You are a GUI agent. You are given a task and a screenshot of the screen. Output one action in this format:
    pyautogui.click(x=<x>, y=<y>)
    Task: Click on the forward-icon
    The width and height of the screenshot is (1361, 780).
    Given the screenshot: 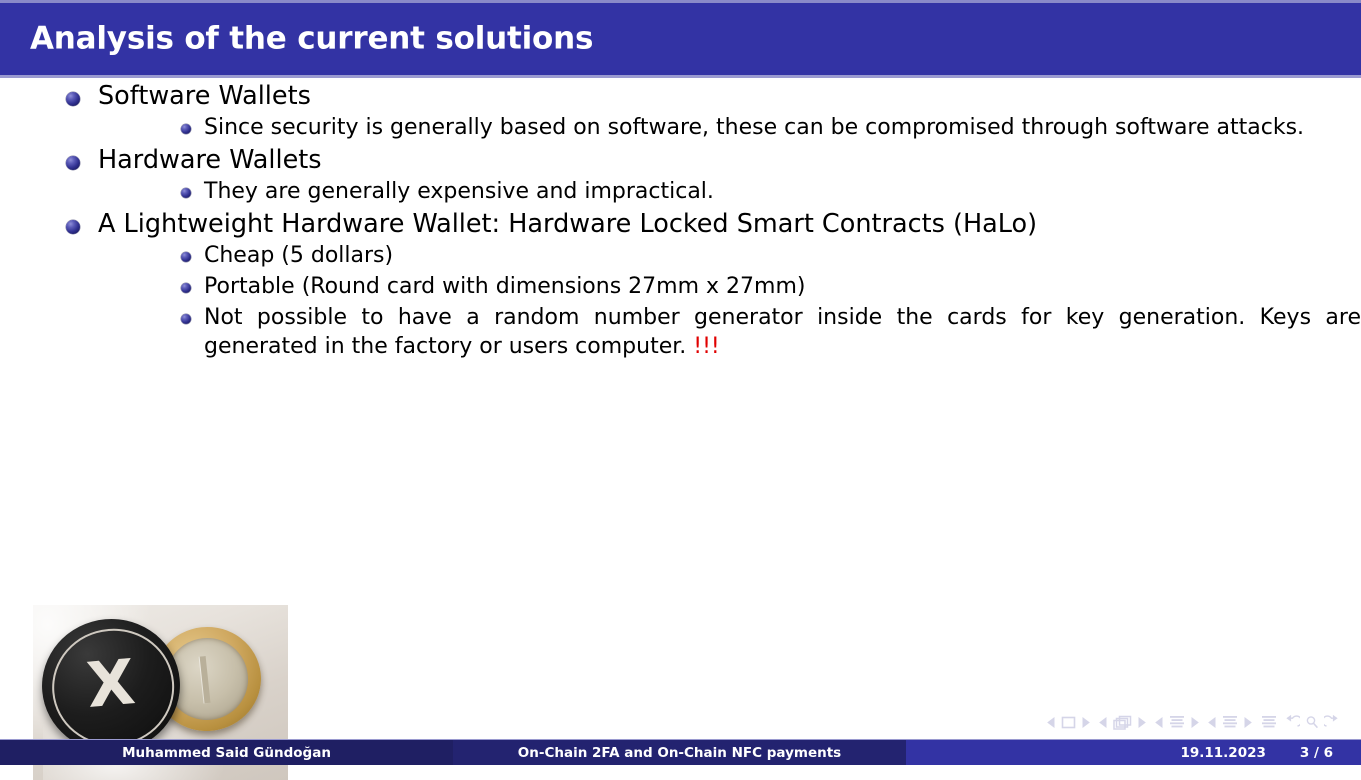 What is the action you would take?
    pyautogui.click(x=1331, y=722)
    